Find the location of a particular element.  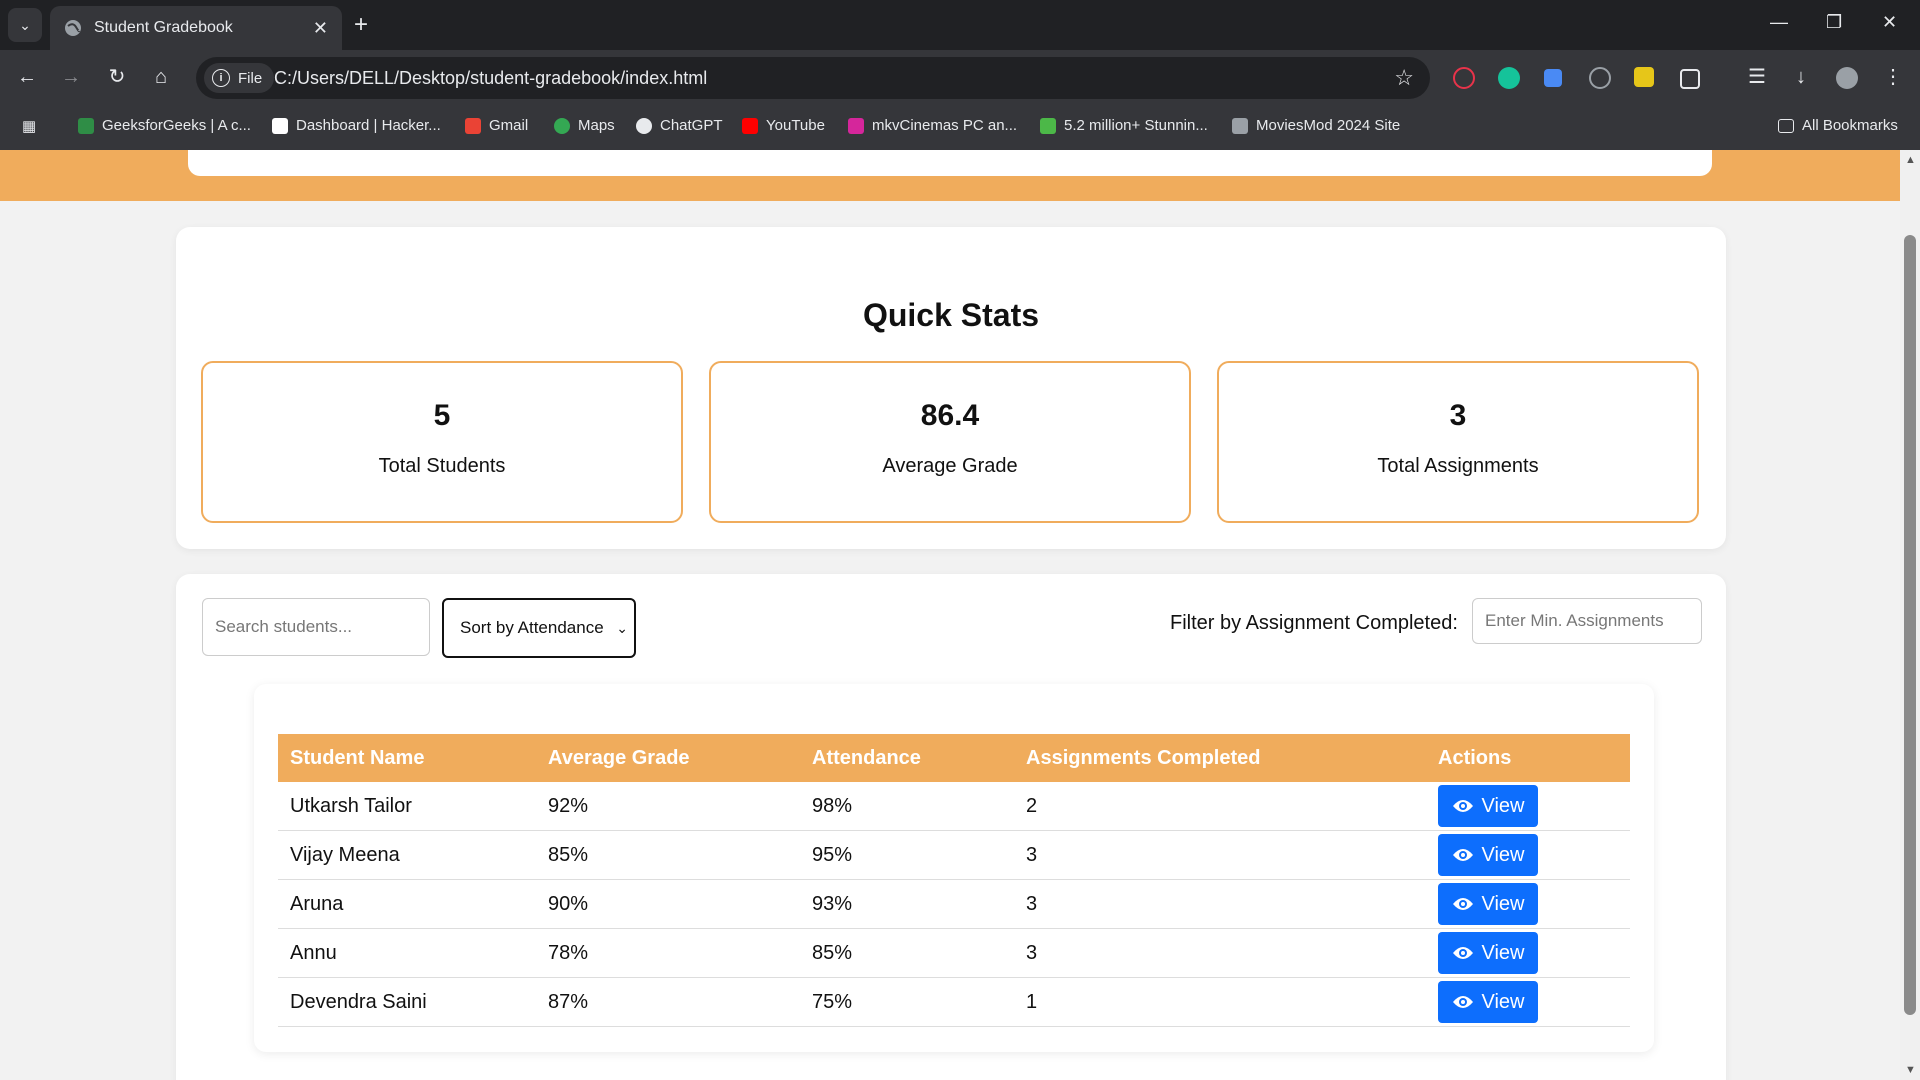

assignments-completed: 1 is located at coordinates (1220, 1002).